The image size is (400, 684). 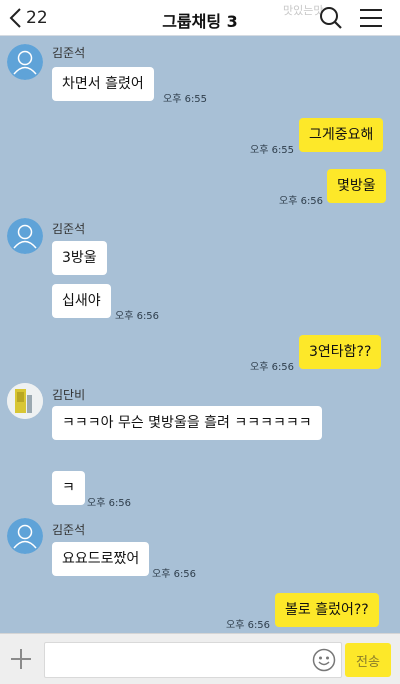 What do you see at coordinates (68, 488) in the screenshot?
I see `message-bubble: ㅋ` at bounding box center [68, 488].